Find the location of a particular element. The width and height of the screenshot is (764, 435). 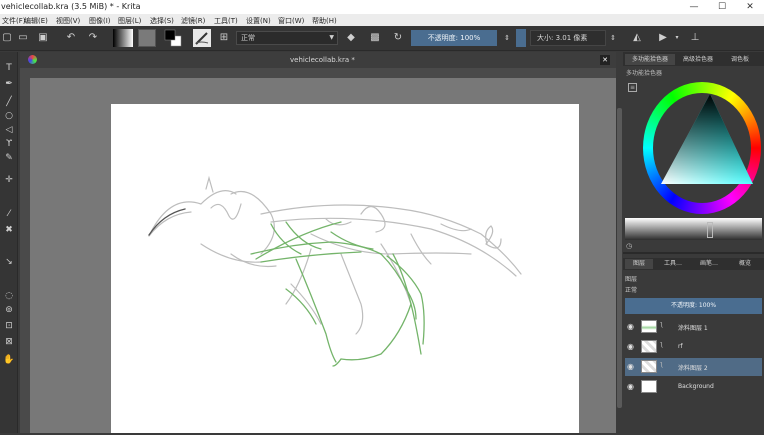

text-tool-icon: T is located at coordinates (9, 68).